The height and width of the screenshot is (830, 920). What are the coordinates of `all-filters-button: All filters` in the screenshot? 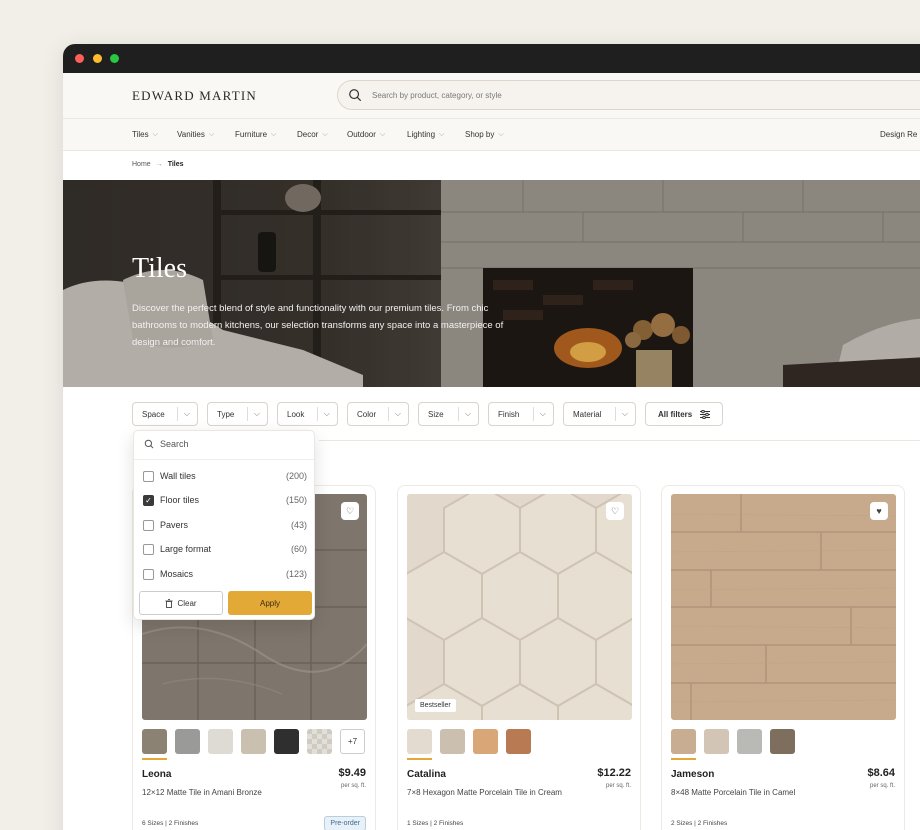 It's located at (684, 414).